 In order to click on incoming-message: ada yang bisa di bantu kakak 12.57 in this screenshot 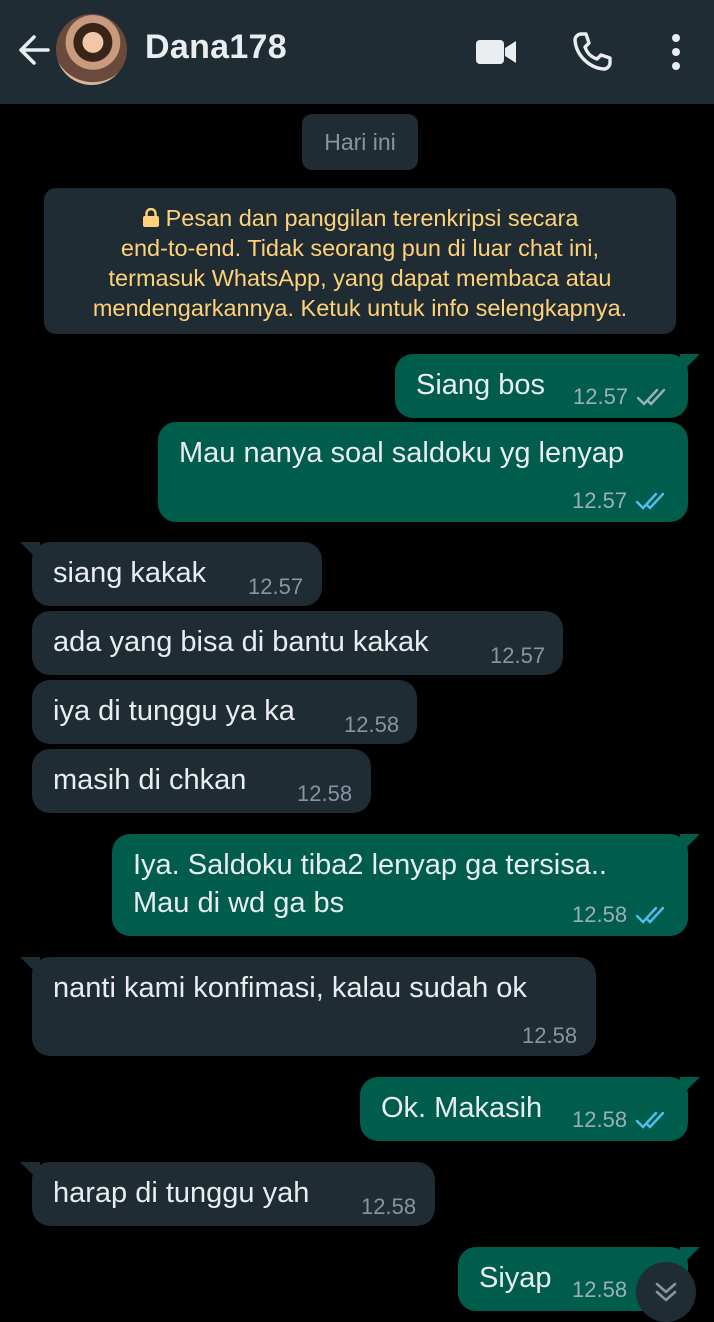, I will do `click(297, 643)`.